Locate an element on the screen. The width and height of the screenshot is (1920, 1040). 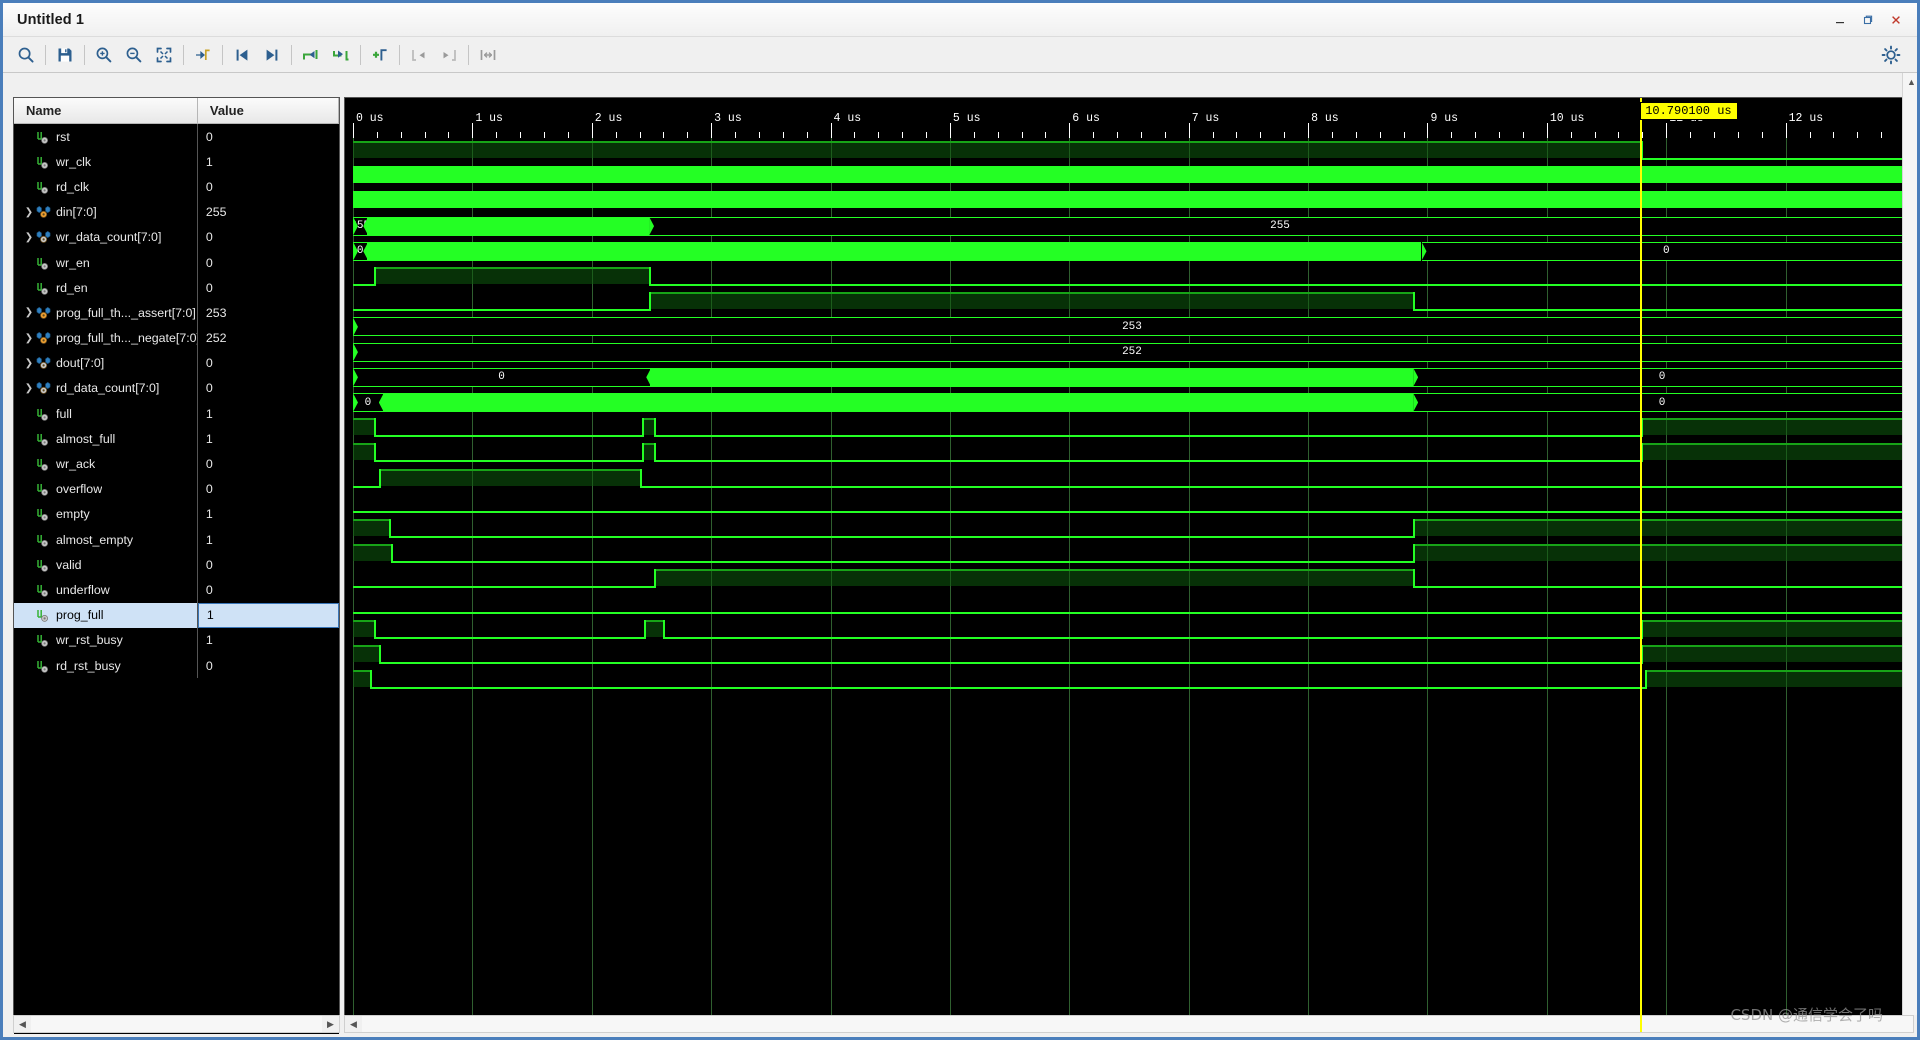
signal-name-cell: ❯wr_en is located at coordinates (106, 262).